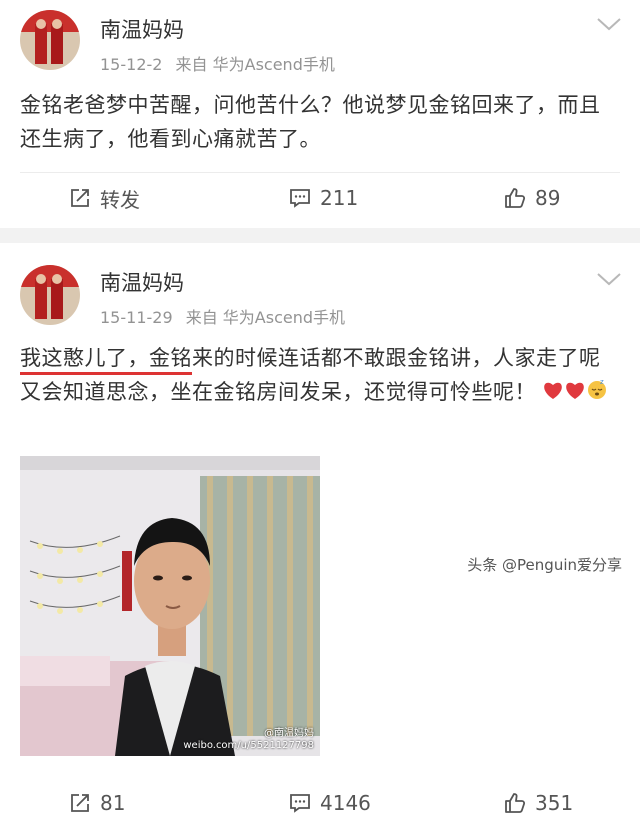 This screenshot has width=640, height=834. What do you see at coordinates (544, 564) in the screenshot?
I see `source-credit: 头条 @Penguin爱分享` at bounding box center [544, 564].